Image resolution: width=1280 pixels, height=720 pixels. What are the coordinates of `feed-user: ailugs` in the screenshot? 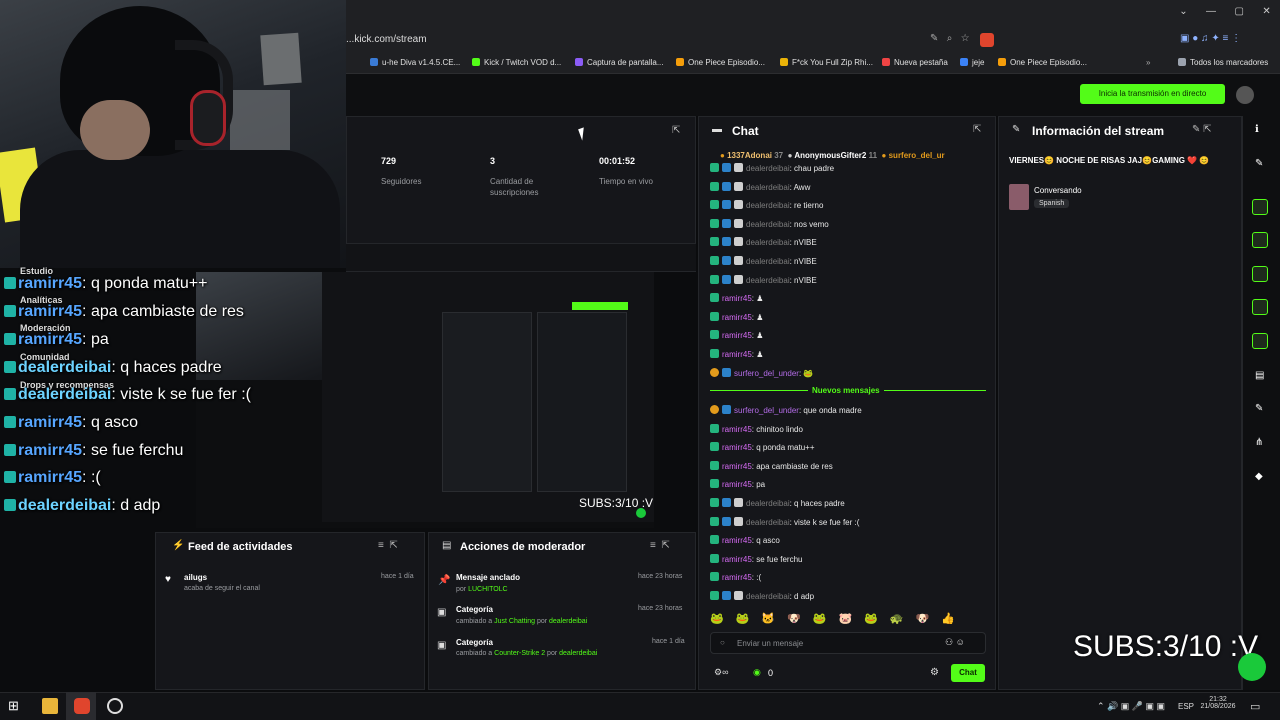 It's located at (195, 577).